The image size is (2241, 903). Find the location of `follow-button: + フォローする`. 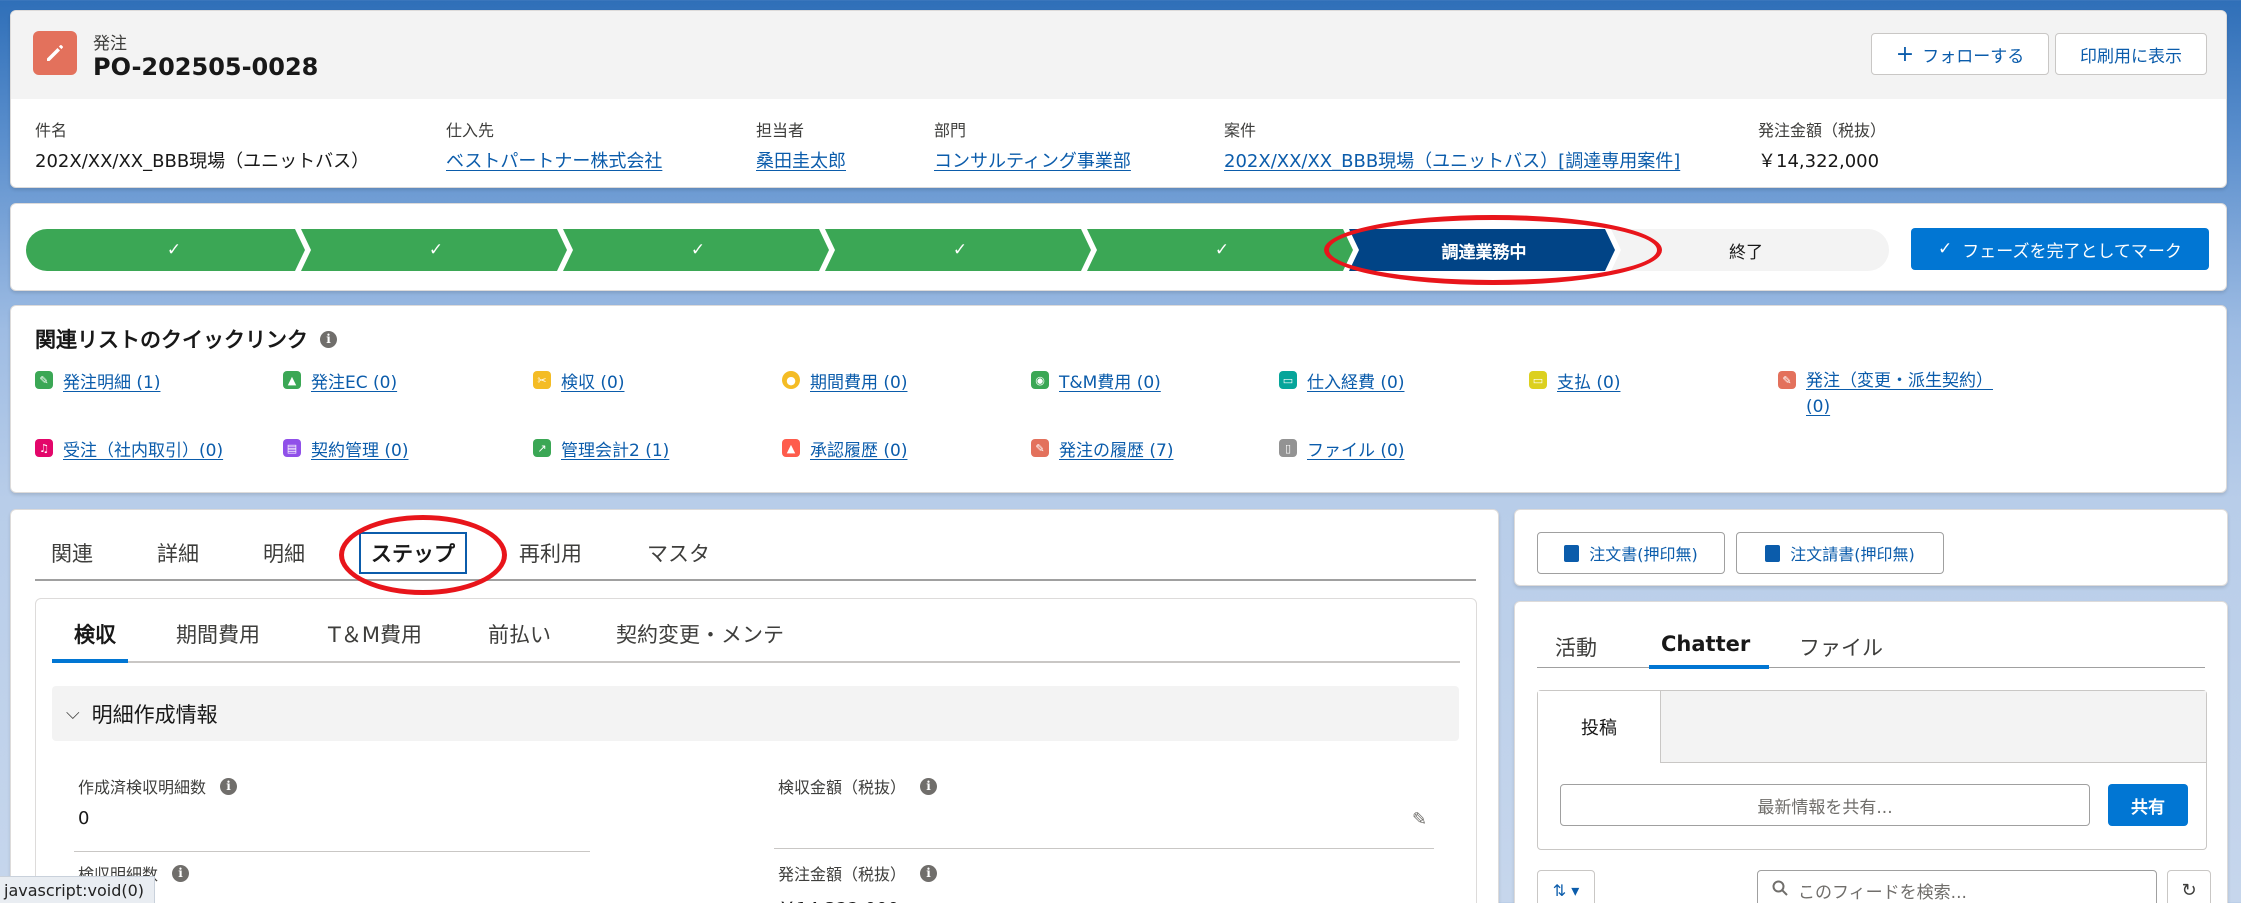

follow-button: + フォローする is located at coordinates (1960, 54).